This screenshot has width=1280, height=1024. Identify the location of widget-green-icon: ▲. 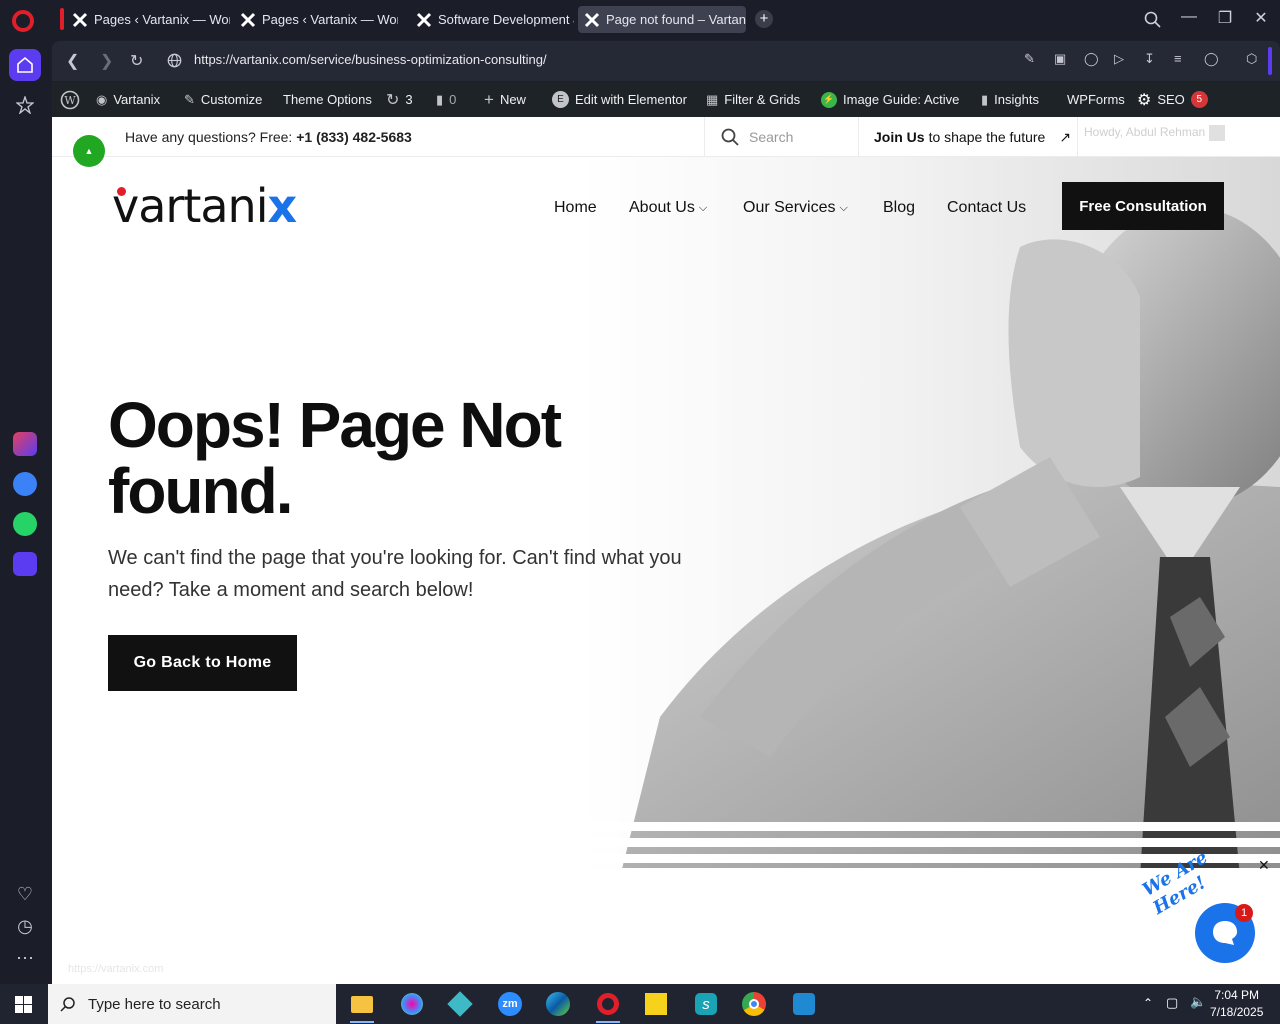
(89, 151).